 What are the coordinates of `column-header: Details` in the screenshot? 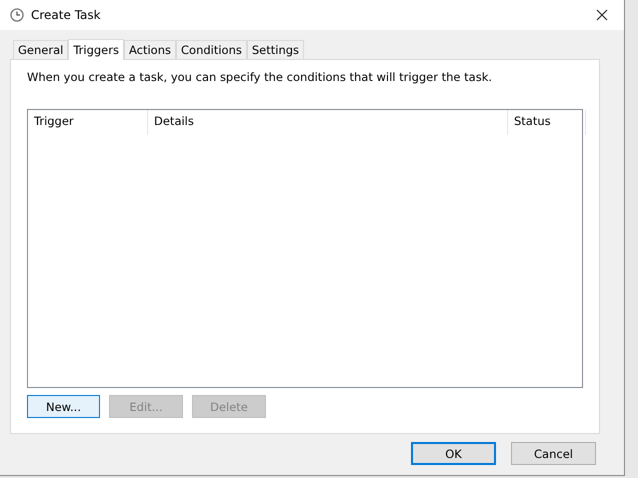 It's located at (328, 122).